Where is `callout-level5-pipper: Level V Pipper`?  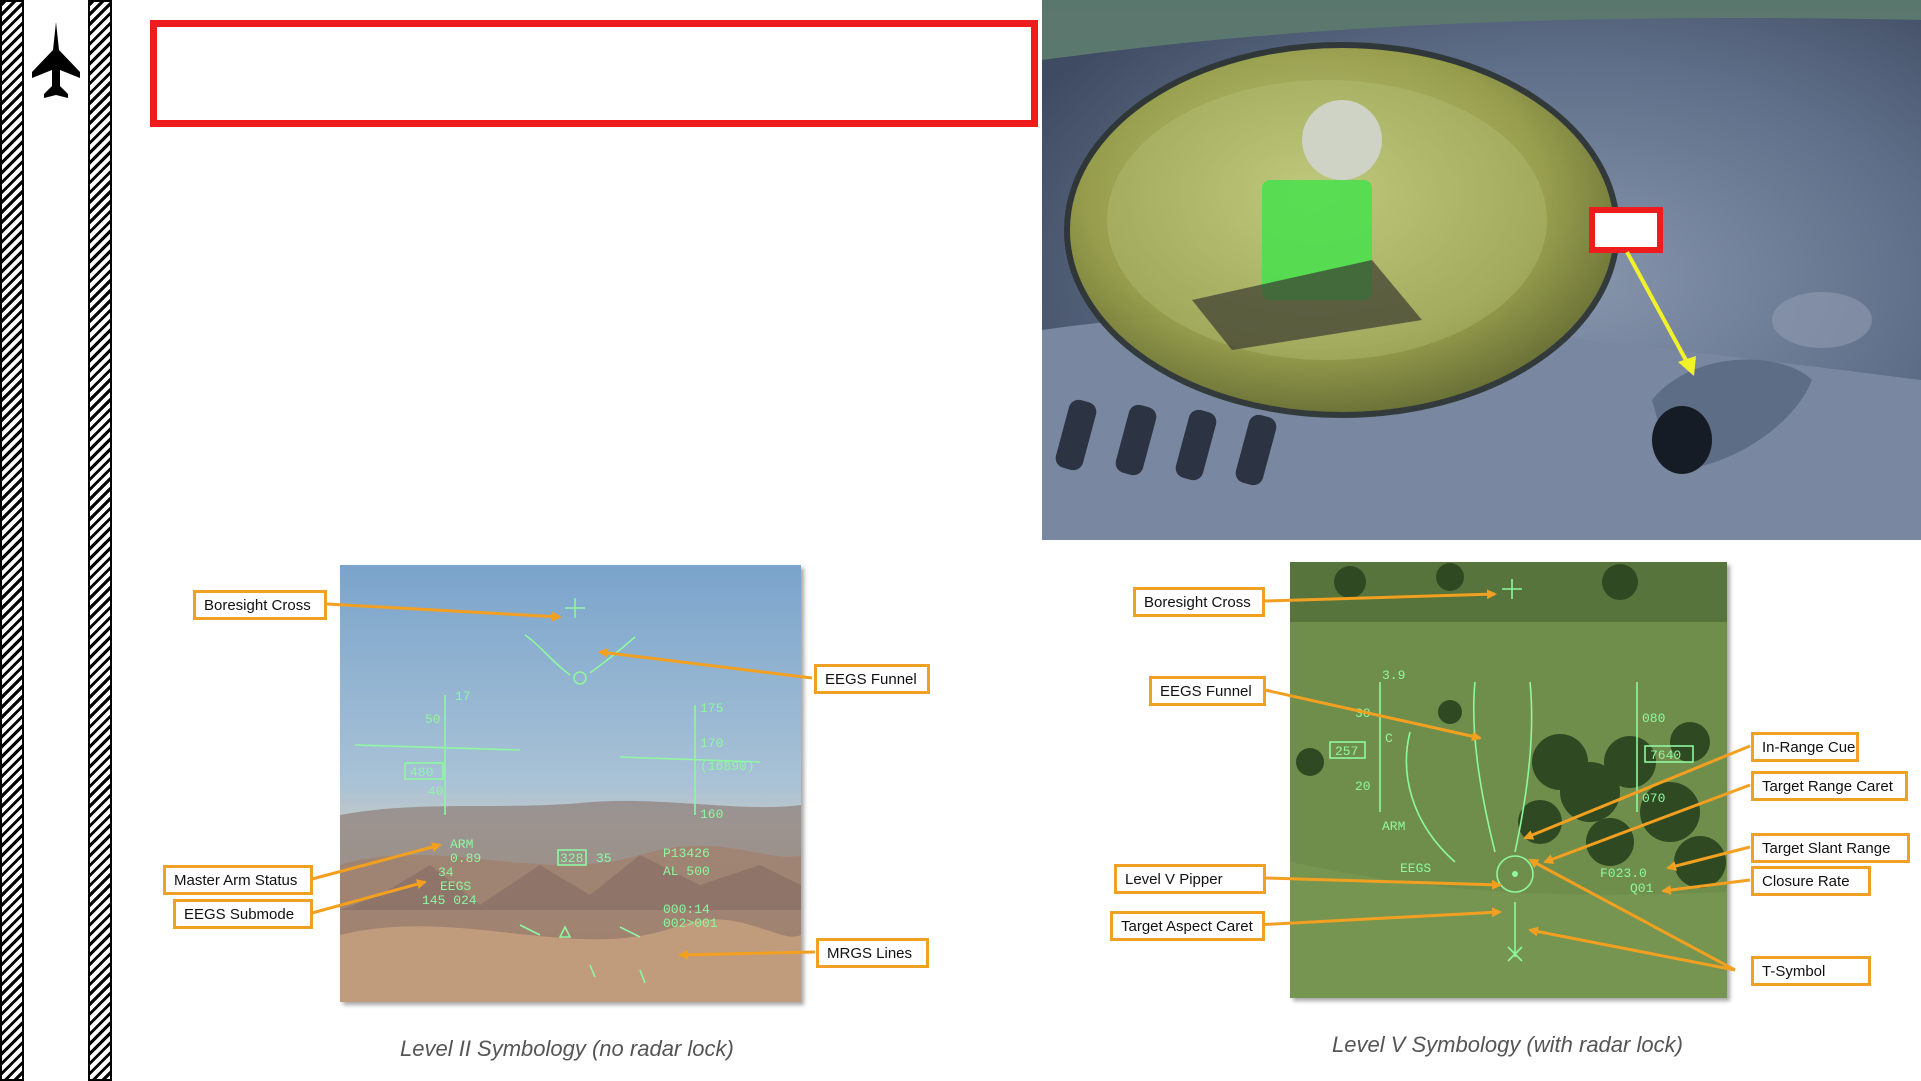
callout-level5-pipper: Level V Pipper is located at coordinates (1190, 879).